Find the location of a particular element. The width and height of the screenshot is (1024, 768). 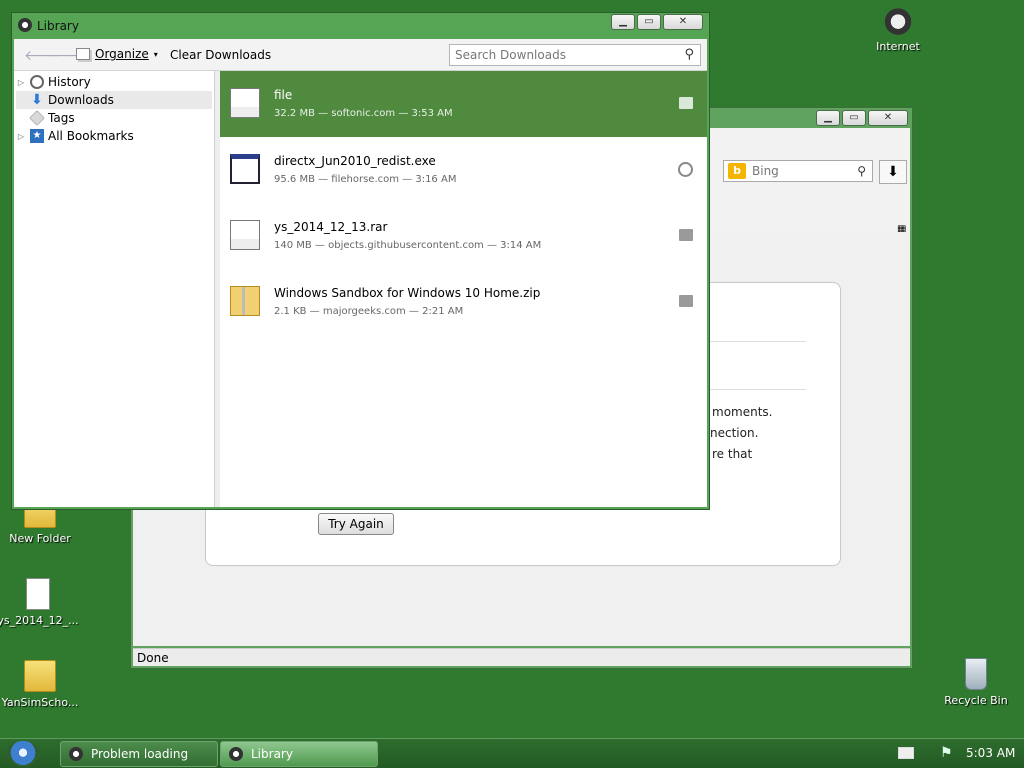

desktop-icon-recycle-bin: Recycle Bin is located at coordinates (976, 682).